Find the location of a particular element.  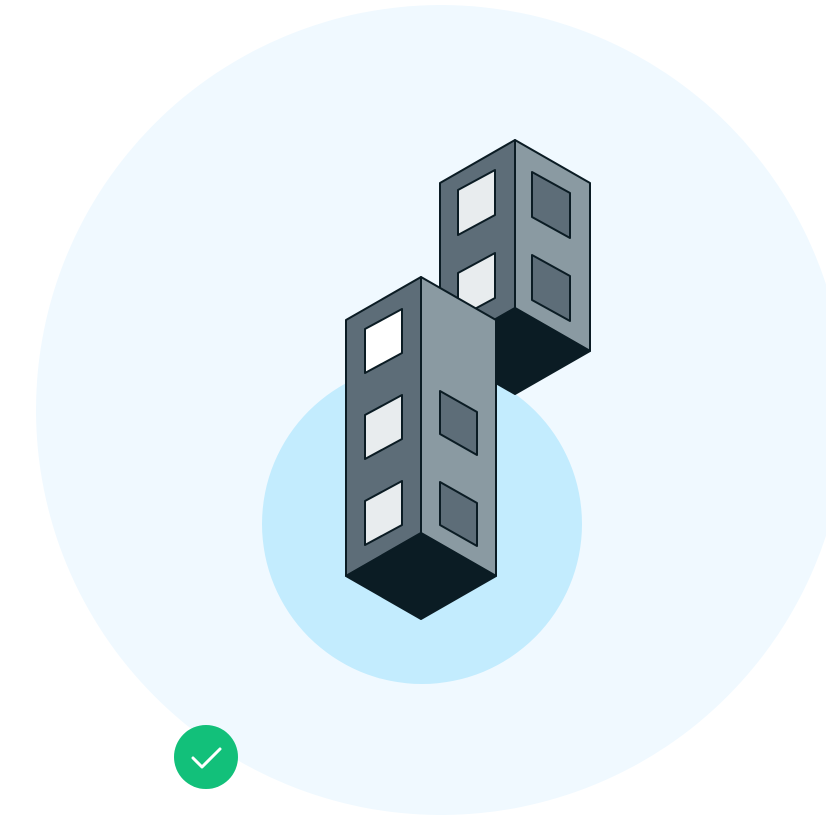

check-badge is located at coordinates (206, 757).